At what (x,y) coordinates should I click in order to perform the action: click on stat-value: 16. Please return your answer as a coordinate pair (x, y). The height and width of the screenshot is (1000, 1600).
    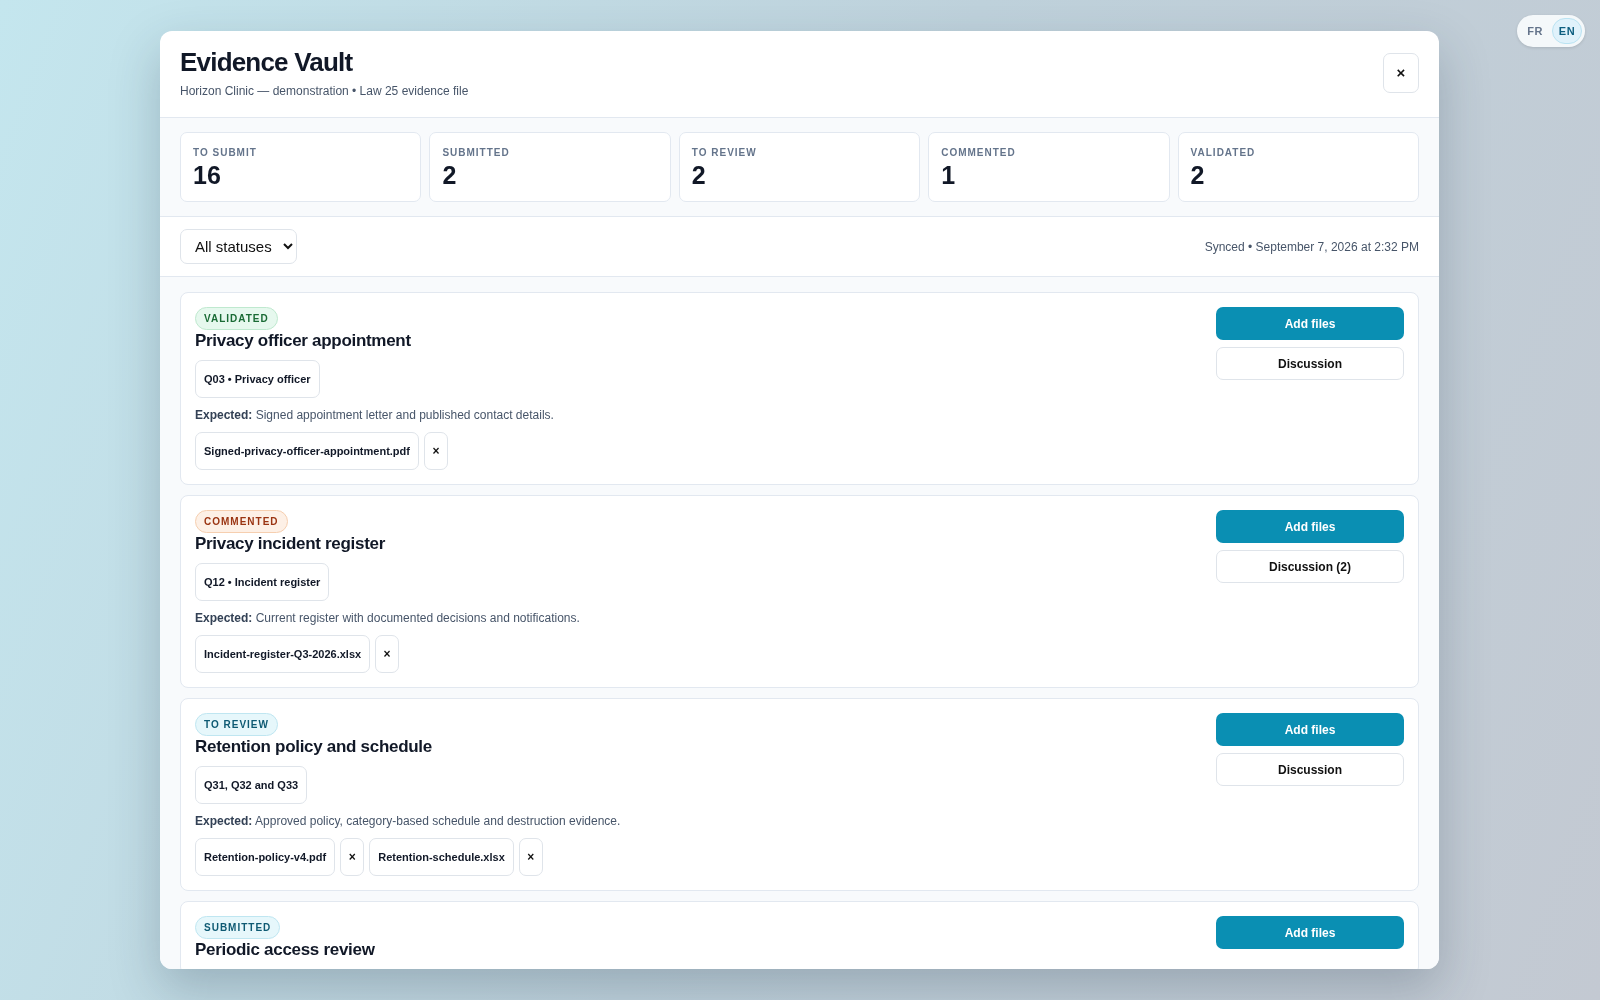
    Looking at the image, I should click on (207, 175).